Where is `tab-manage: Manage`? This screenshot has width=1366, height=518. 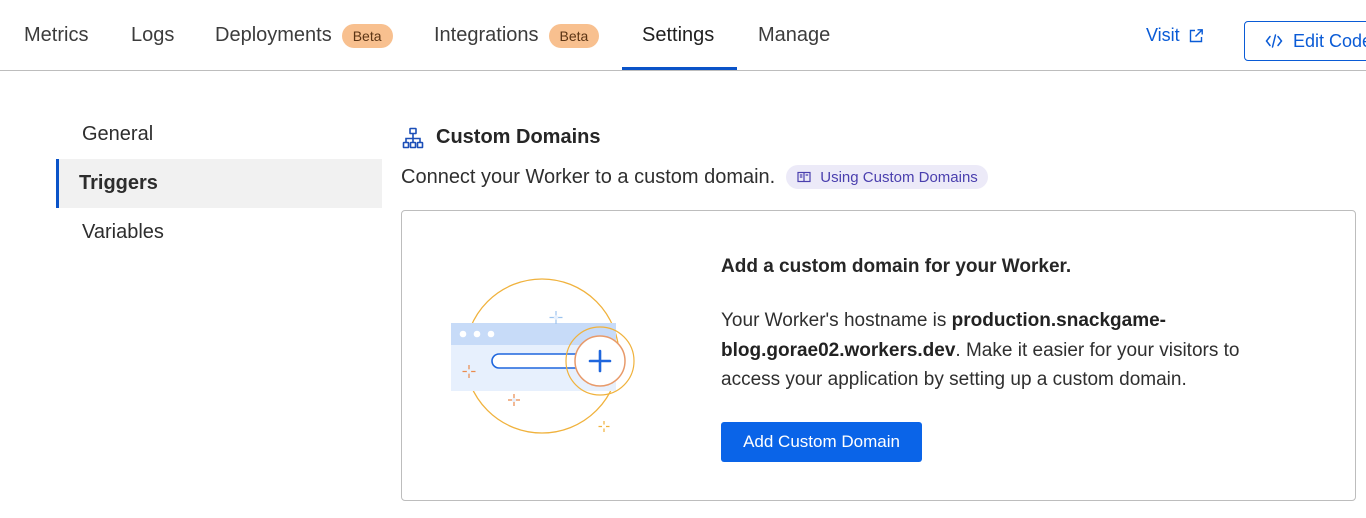 tab-manage: Manage is located at coordinates (794, 35).